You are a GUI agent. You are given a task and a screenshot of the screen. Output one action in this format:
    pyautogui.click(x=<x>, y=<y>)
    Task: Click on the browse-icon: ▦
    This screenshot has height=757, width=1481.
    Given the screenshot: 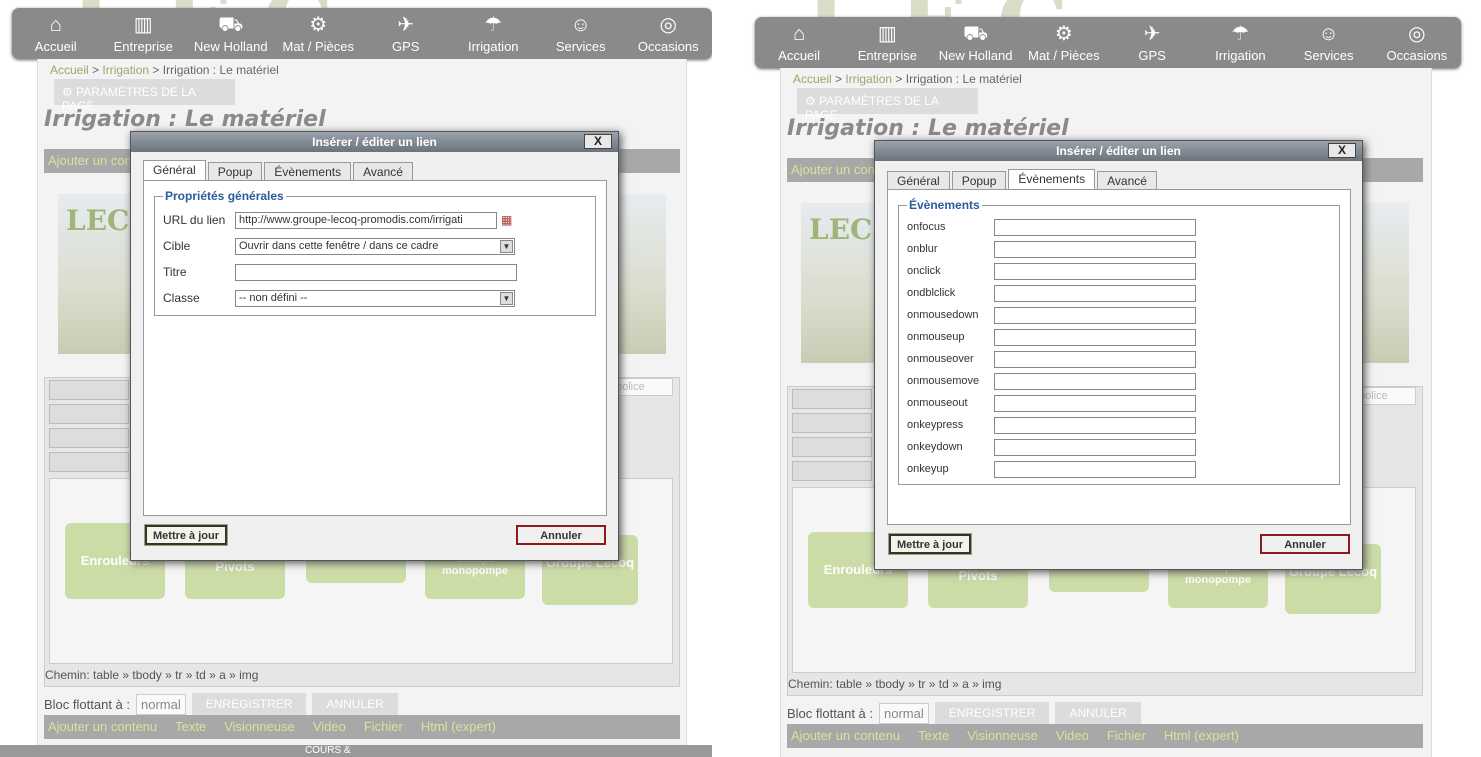 What is the action you would take?
    pyautogui.click(x=506, y=220)
    